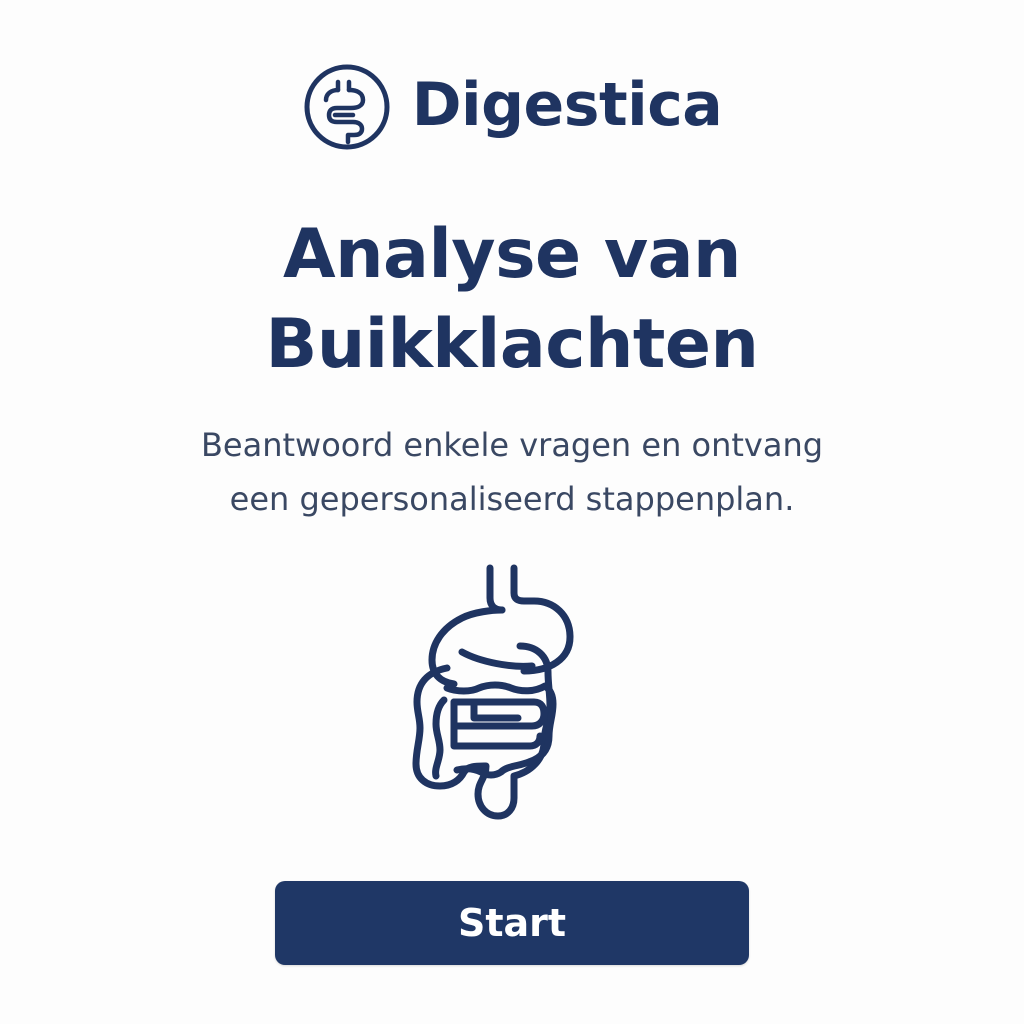 This screenshot has width=1024, height=1024. I want to click on page-subtitle-line-2: een gepersonaliseerd stappenplan., so click(512, 499).